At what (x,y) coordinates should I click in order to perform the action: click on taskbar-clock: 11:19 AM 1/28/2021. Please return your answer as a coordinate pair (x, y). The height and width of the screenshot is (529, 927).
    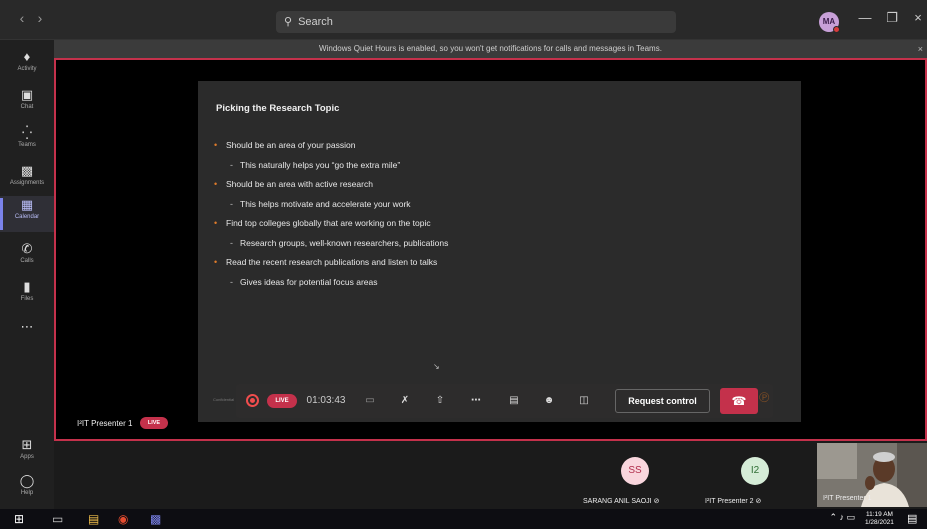
    Looking at the image, I should click on (879, 519).